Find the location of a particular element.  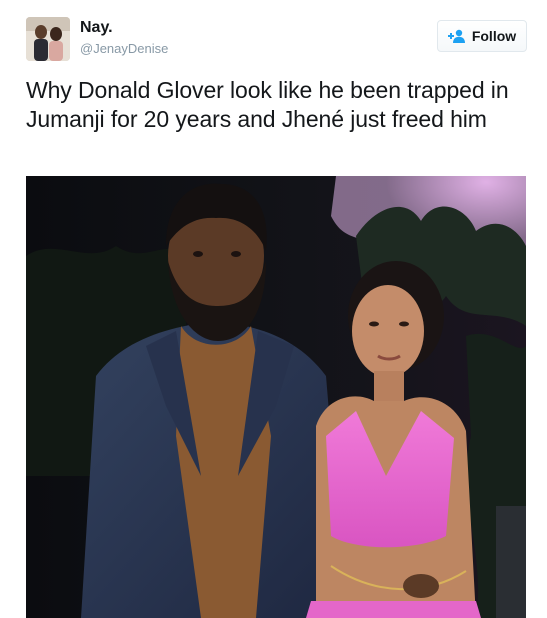

avatar-image is located at coordinates (48, 39).